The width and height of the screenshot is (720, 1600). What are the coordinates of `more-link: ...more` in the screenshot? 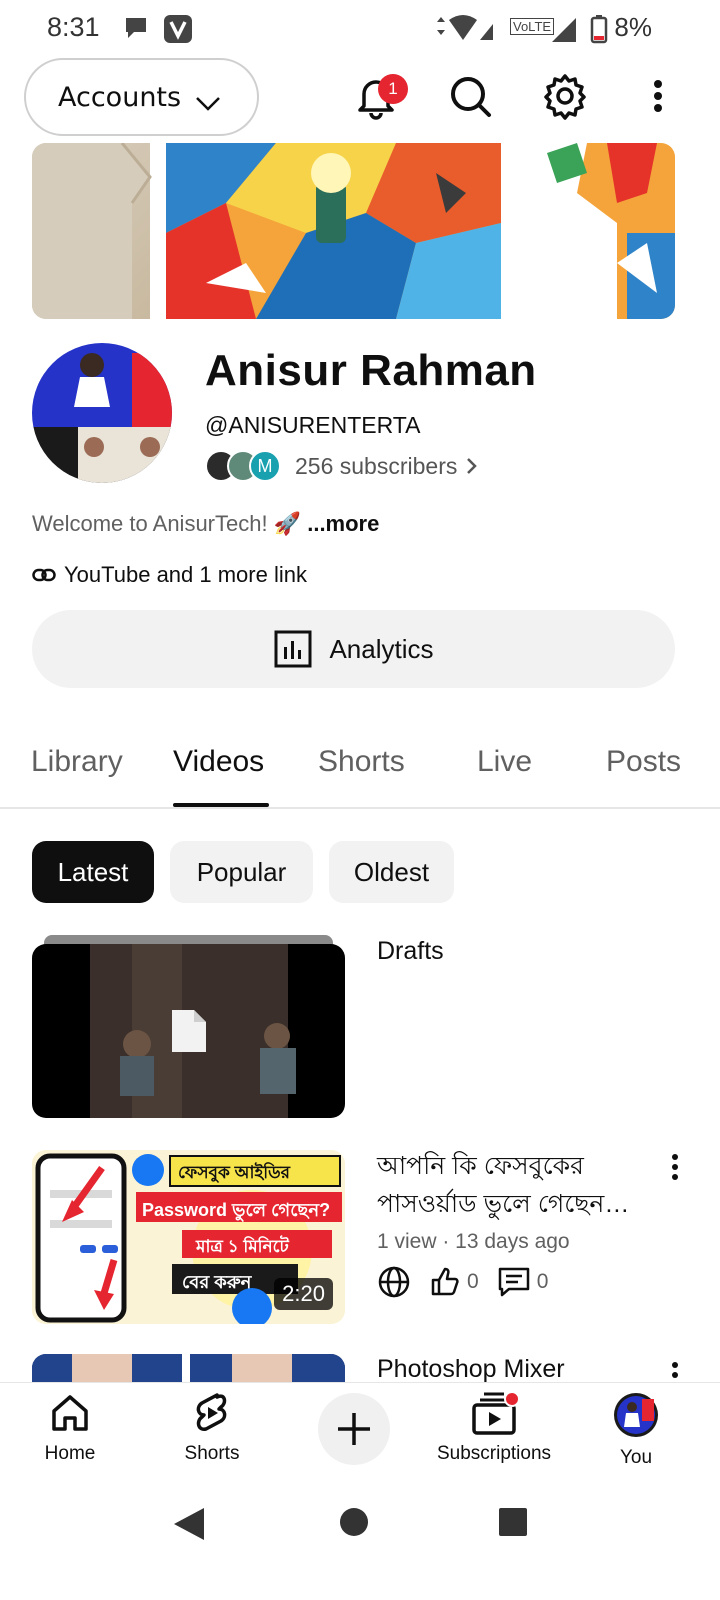 It's located at (343, 523).